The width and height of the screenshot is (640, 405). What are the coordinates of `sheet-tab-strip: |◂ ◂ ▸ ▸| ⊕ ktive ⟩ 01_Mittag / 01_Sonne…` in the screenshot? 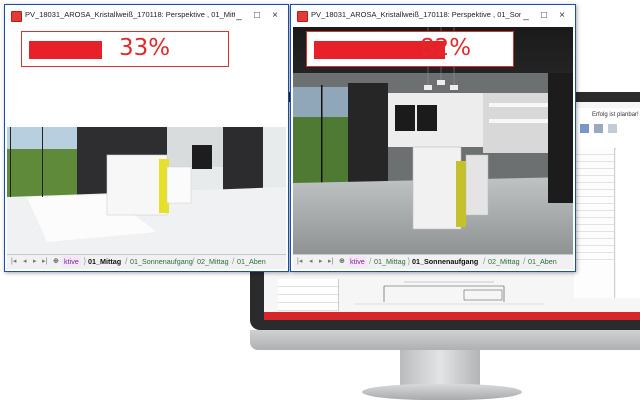 It's located at (146, 261).